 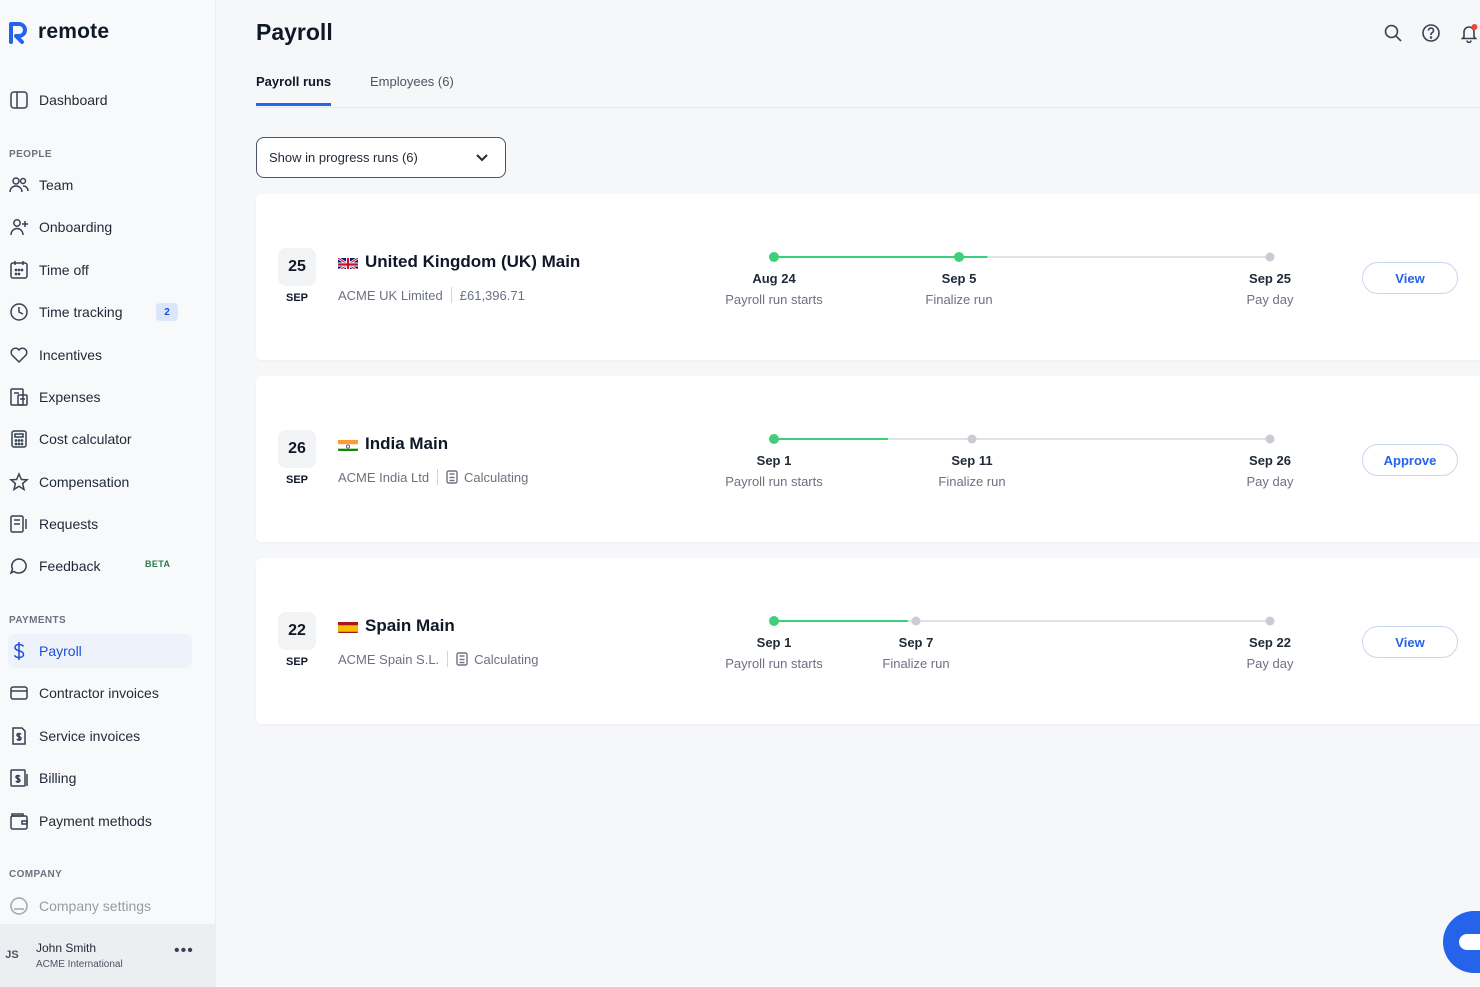 I want to click on sidebar-item-compensation: Compensation, so click(x=100, y=482).